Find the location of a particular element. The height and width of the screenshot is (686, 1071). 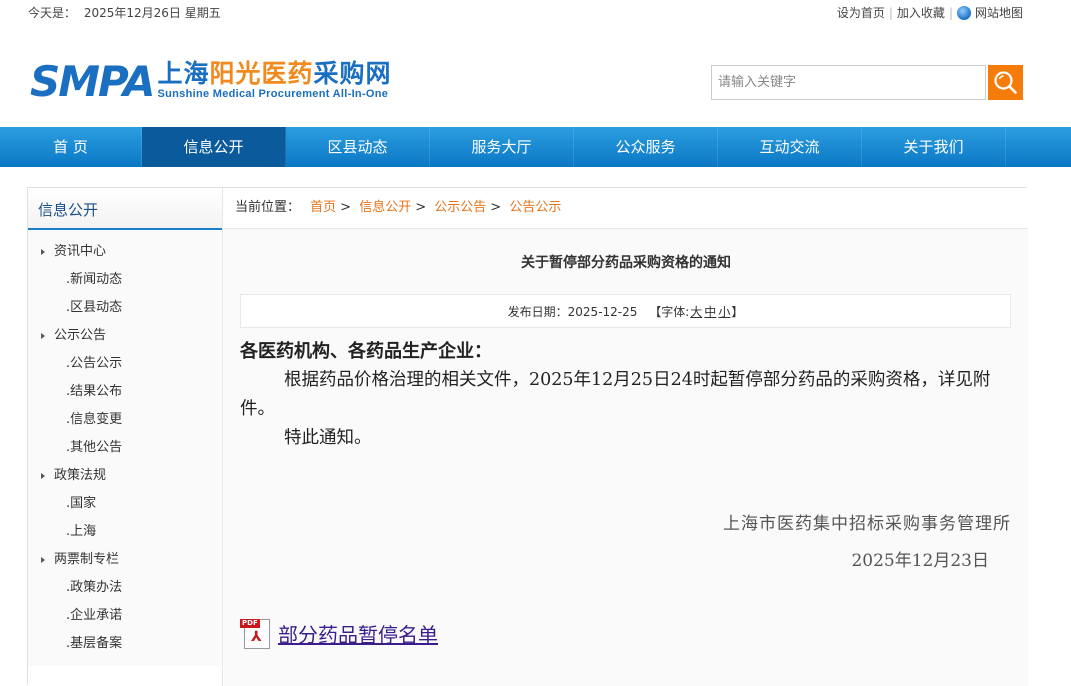

logo-cn-part1: 上海 is located at coordinates (183, 73).